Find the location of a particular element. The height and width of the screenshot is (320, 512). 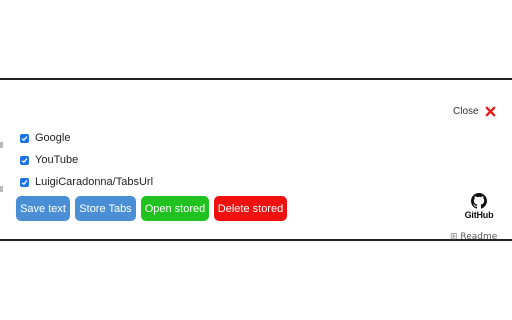

close-label: Close is located at coordinates (466, 111).